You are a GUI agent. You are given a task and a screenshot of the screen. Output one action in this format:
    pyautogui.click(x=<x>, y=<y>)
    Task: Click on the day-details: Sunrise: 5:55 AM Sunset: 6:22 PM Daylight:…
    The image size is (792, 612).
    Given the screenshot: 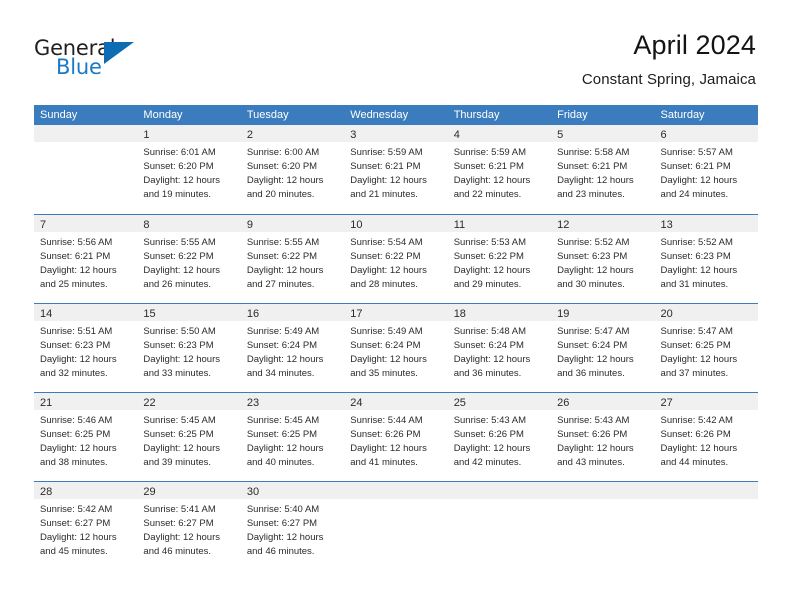 What is the action you would take?
    pyautogui.click(x=188, y=262)
    